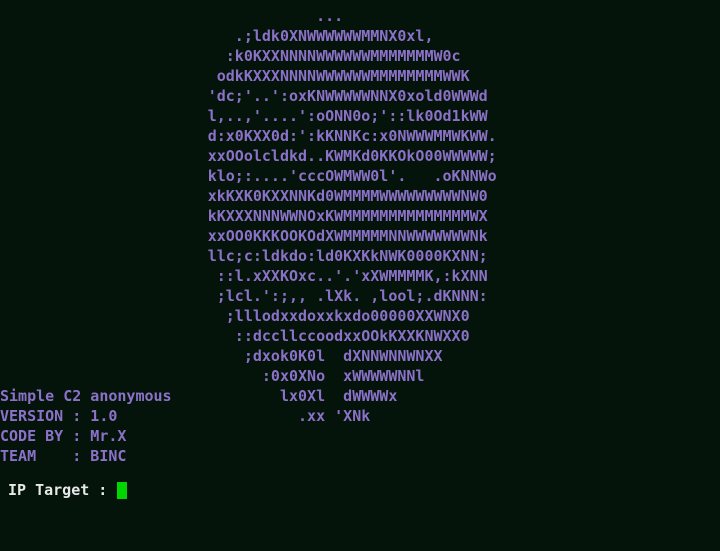 The height and width of the screenshot is (551, 720). I want to click on ip-target-label: IP Target :, so click(62, 490).